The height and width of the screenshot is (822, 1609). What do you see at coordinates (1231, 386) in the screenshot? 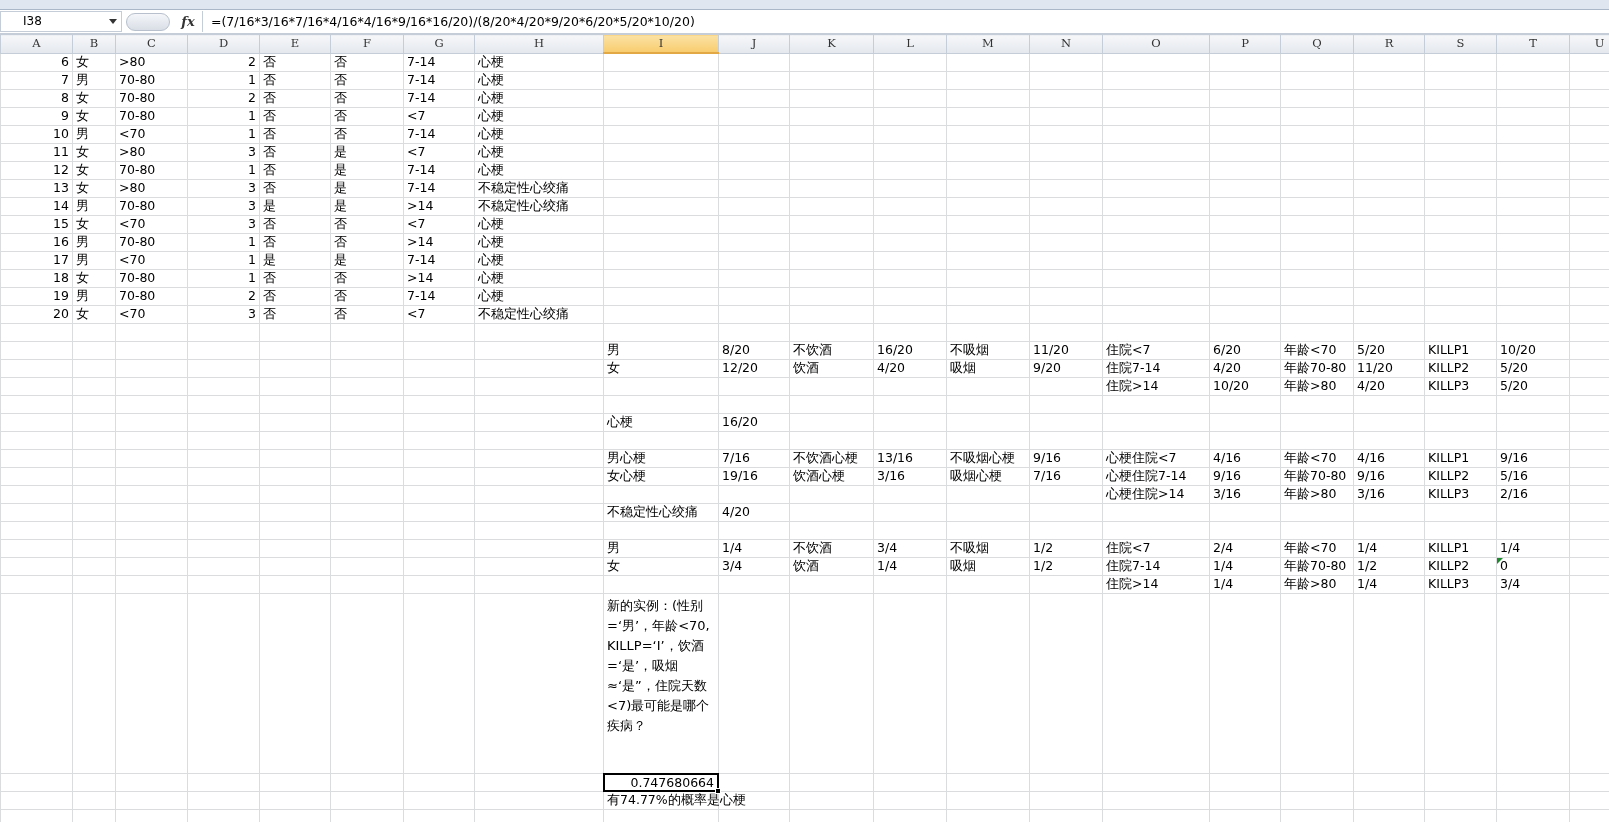
I see `cell-value: 10/20` at bounding box center [1231, 386].